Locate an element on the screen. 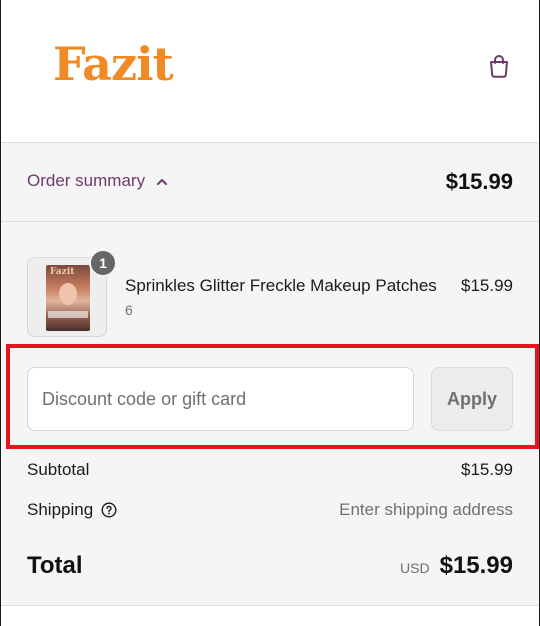 The height and width of the screenshot is (626, 540). shopping-bag-icon is located at coordinates (499, 66).